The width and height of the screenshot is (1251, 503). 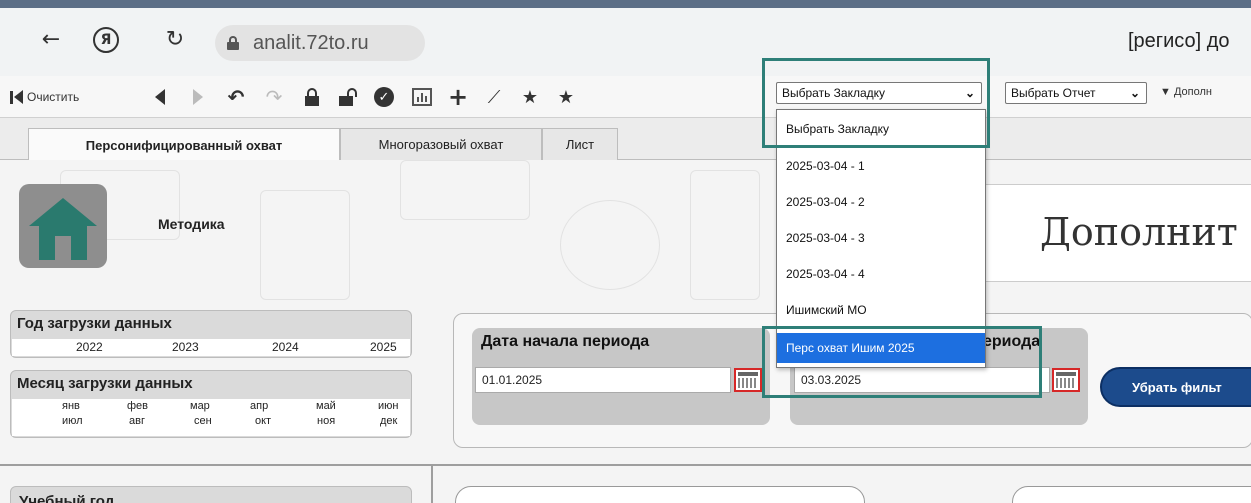 What do you see at coordinates (348, 97) in the screenshot?
I see `unlock-selection-icon` at bounding box center [348, 97].